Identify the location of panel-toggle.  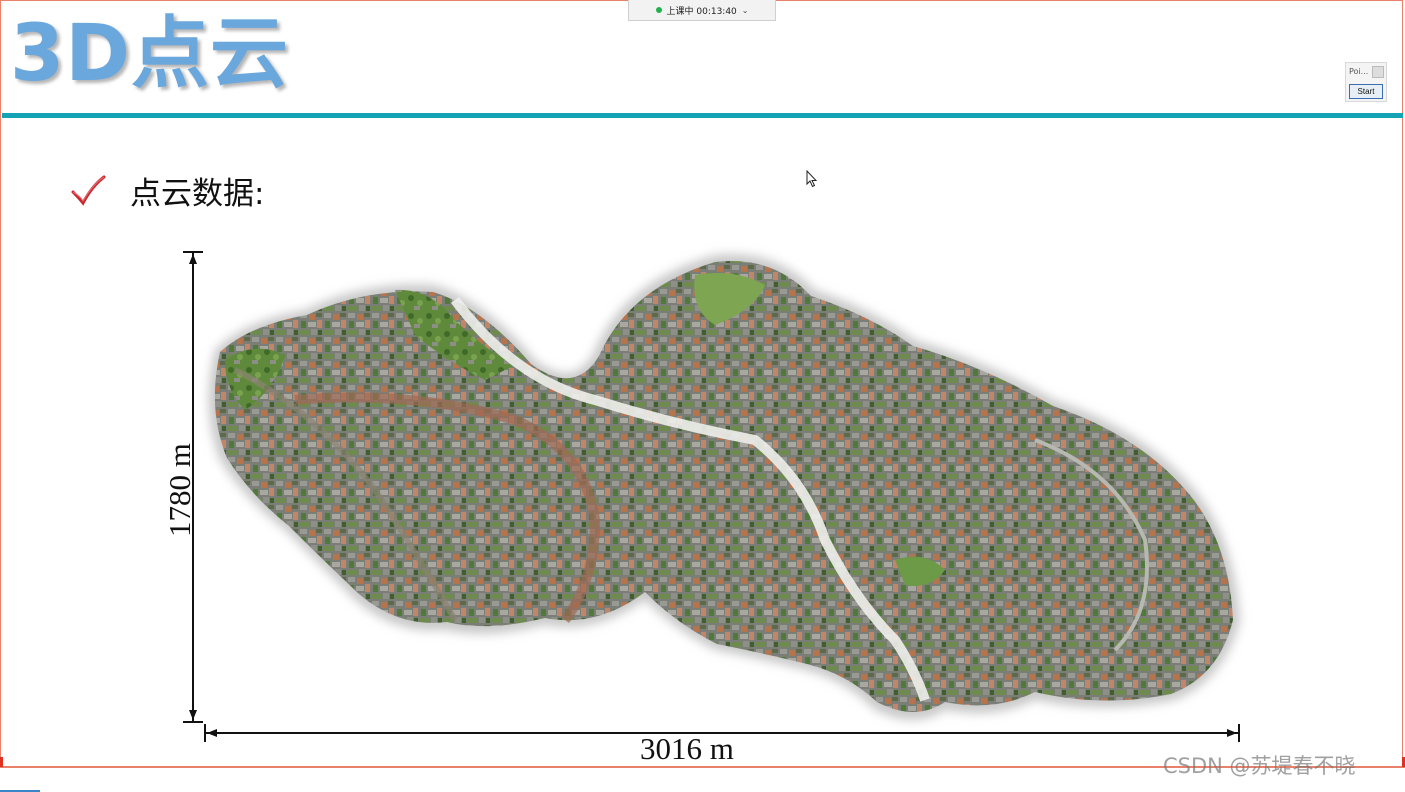
(1378, 72).